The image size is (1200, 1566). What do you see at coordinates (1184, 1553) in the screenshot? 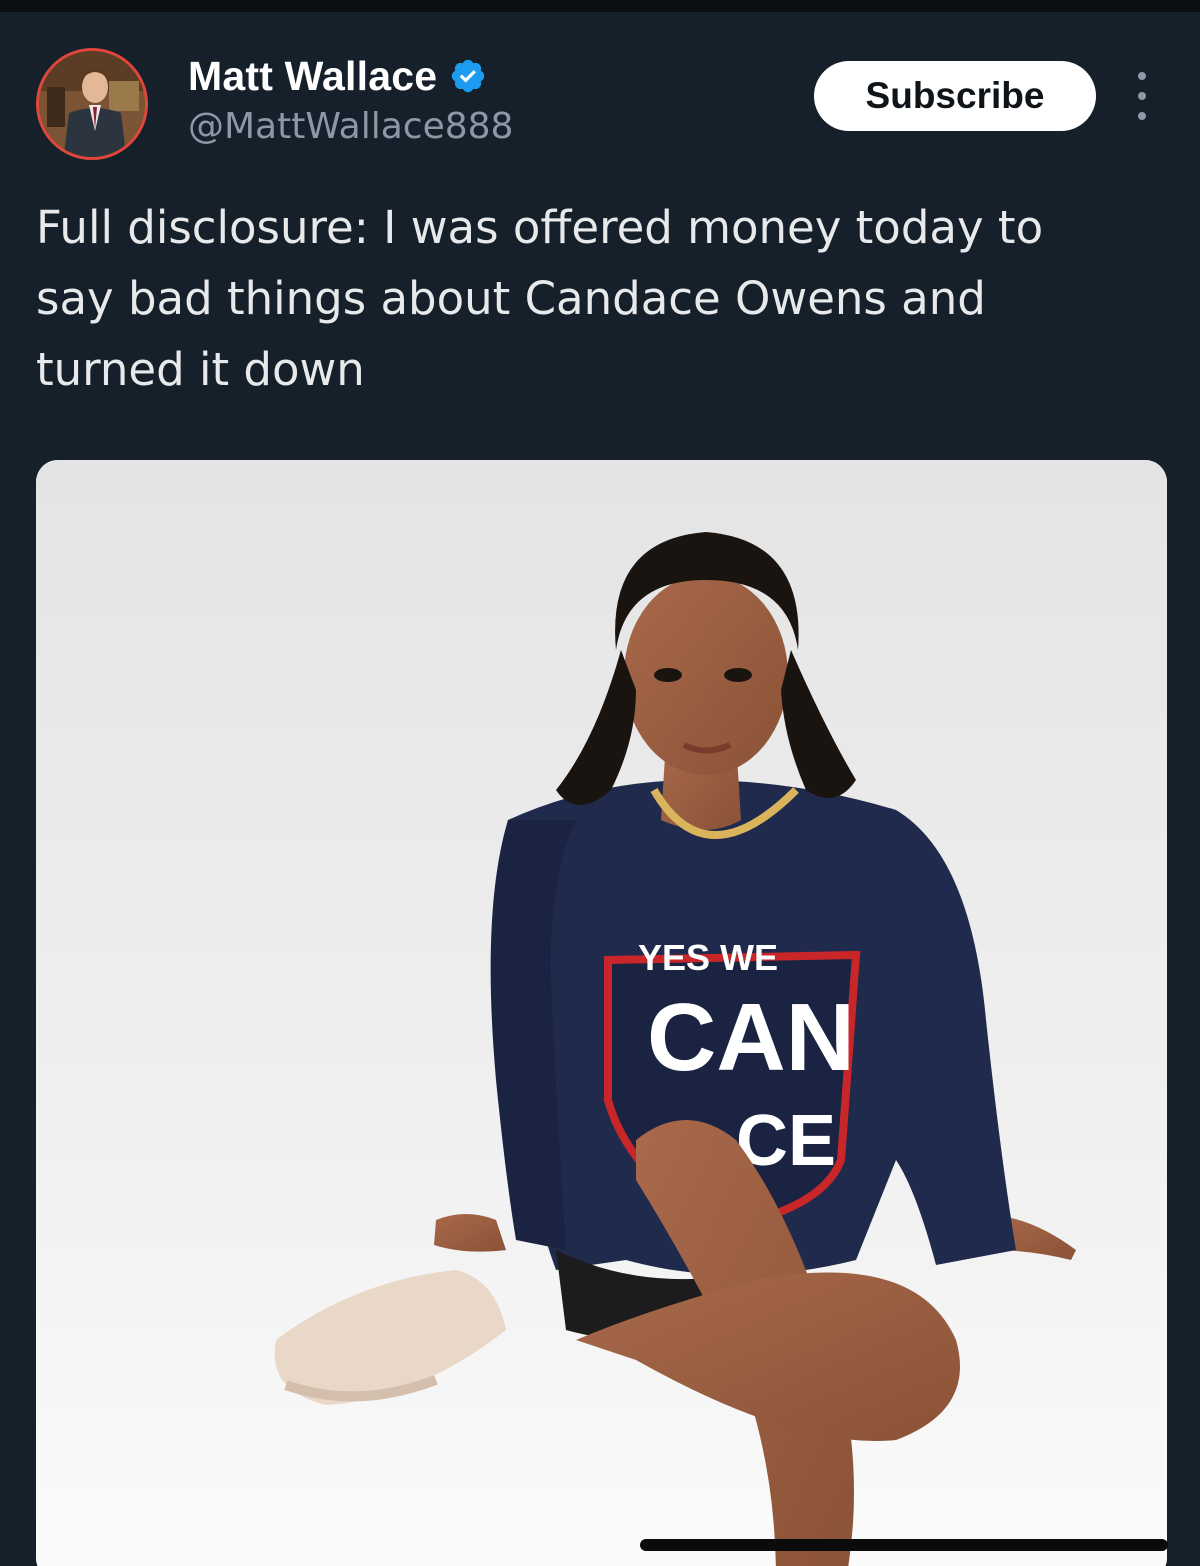
I see `bottom-edge` at bounding box center [1184, 1553].